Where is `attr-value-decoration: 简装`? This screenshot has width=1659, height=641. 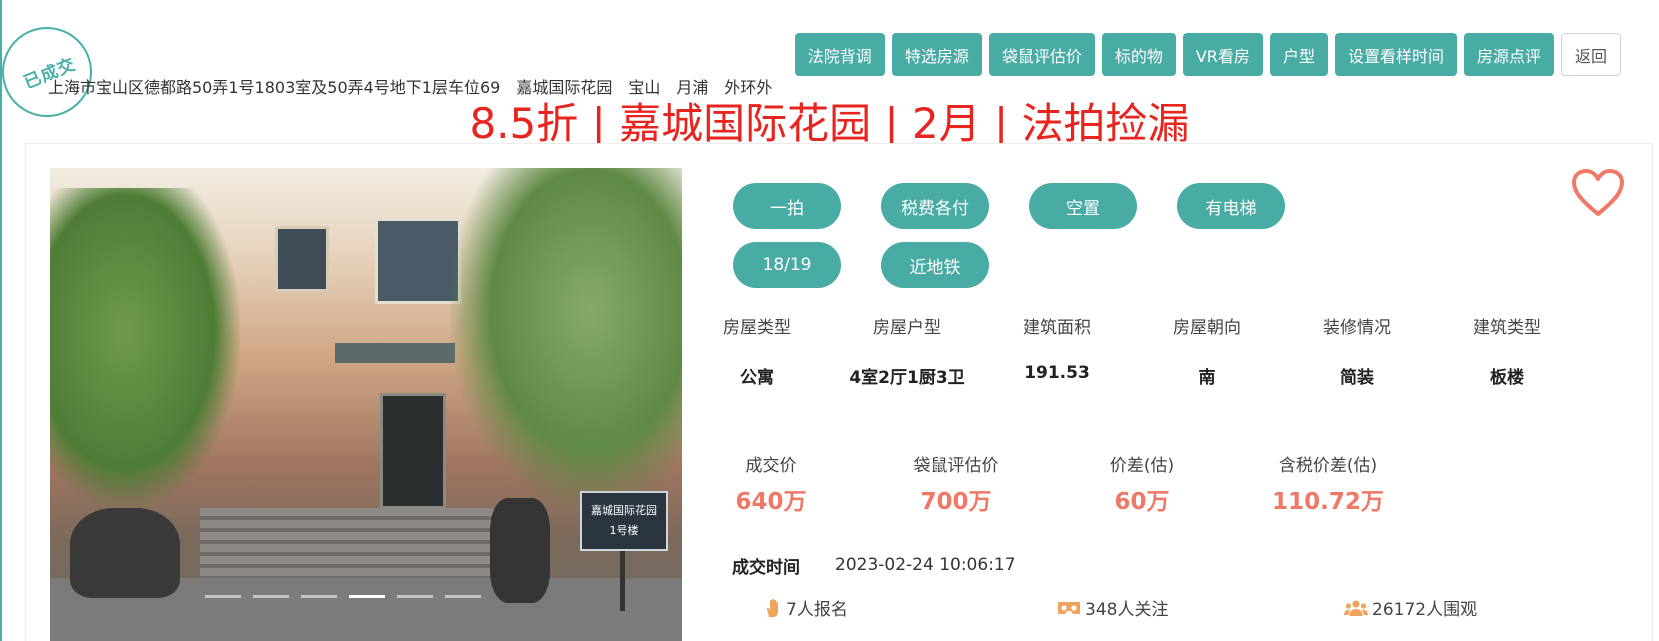 attr-value-decoration: 简装 is located at coordinates (1357, 378).